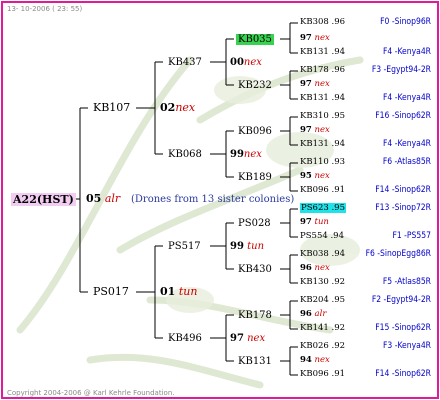 This screenshot has width=440, height=400. I want to click on gen4-parent-11: KB130 .92, so click(322, 282).